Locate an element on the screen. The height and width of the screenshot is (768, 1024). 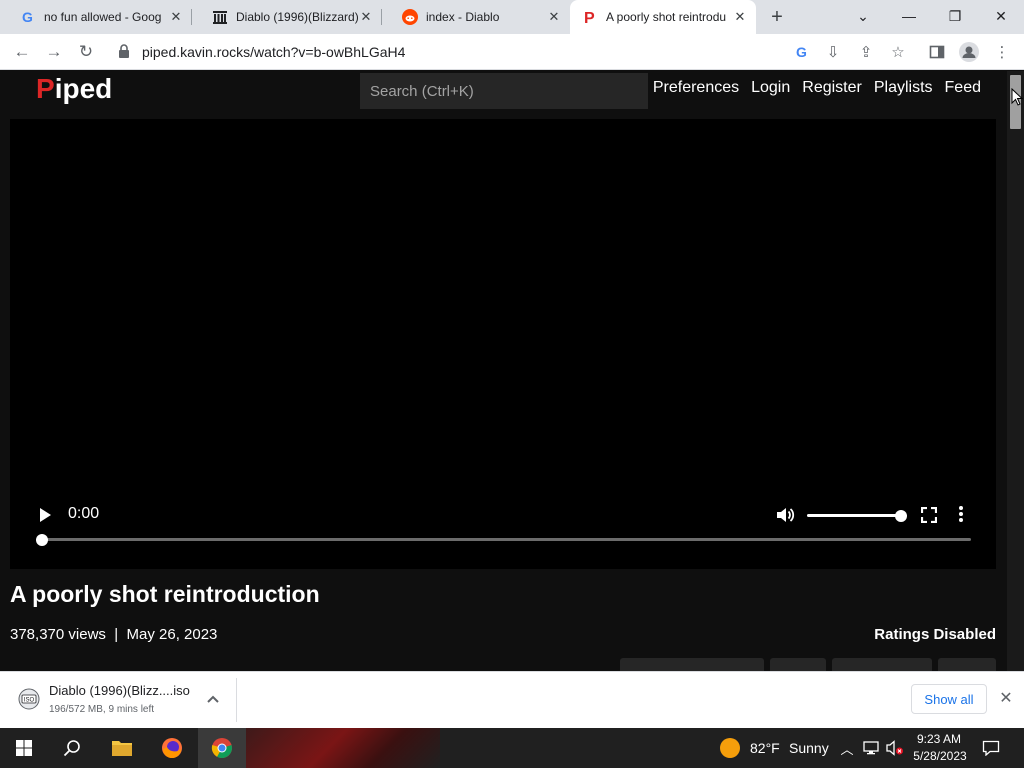
new-tab-button: + is located at coordinates (777, 17).